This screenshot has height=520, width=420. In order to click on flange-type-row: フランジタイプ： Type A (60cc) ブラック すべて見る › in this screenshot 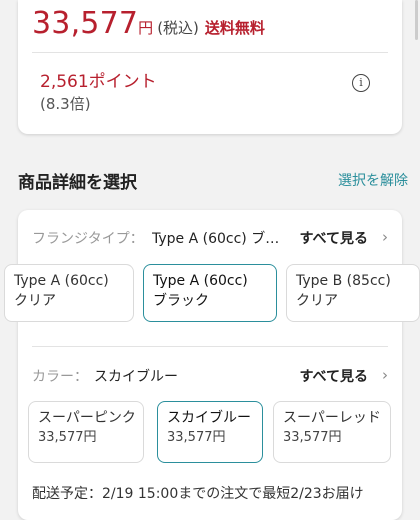, I will do `click(210, 239)`.